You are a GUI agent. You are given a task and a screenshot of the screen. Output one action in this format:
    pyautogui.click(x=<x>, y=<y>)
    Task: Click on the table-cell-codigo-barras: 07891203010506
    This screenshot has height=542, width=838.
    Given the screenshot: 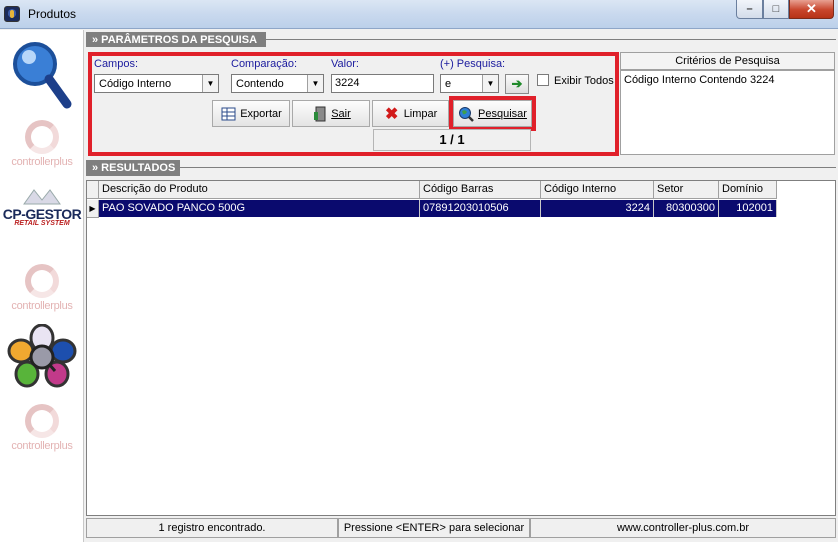 What is the action you would take?
    pyautogui.click(x=480, y=208)
    